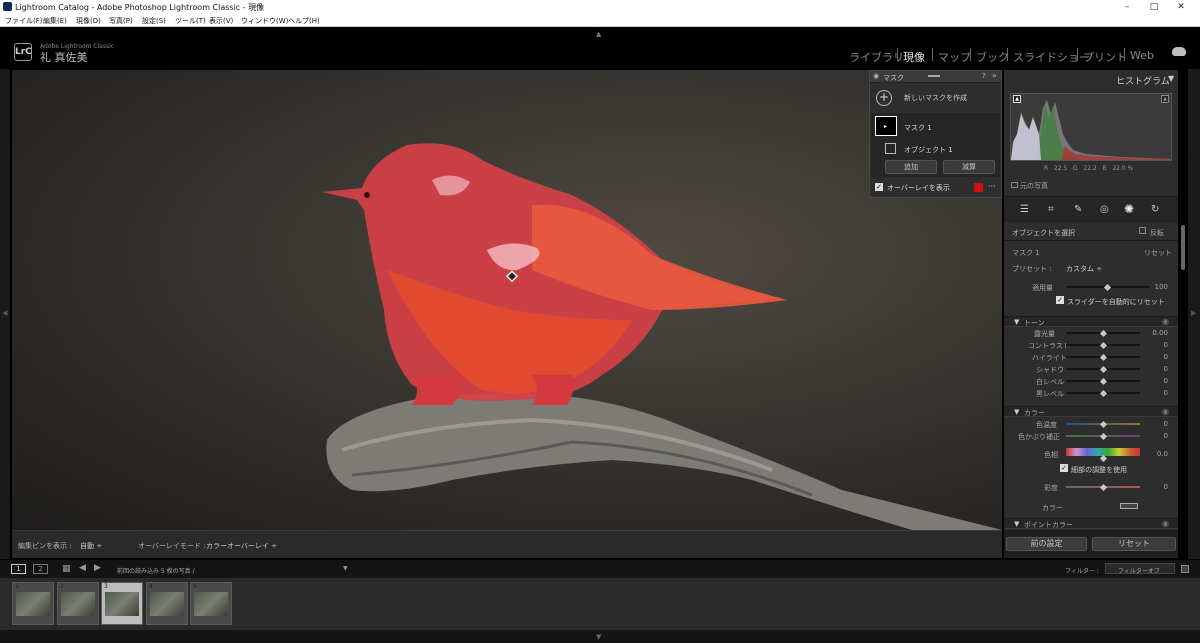 The width and height of the screenshot is (1200, 643). What do you see at coordinates (992, 57) in the screenshot?
I see `module-book: ブック` at bounding box center [992, 57].